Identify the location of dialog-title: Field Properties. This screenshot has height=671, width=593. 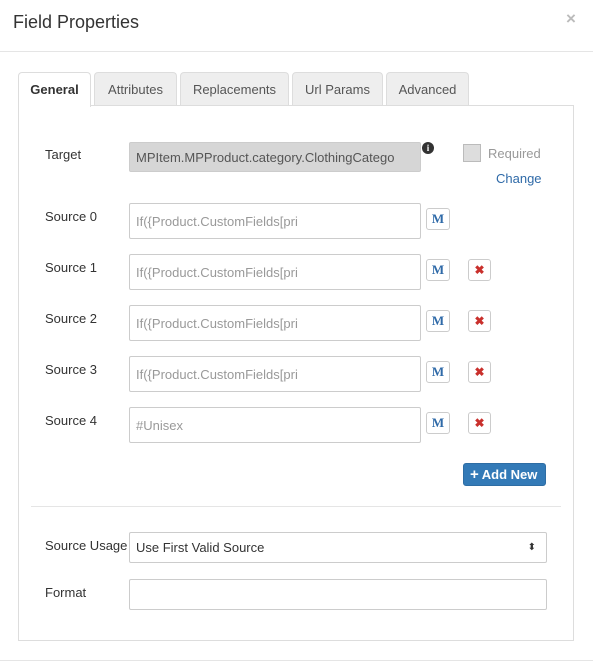
(76, 22).